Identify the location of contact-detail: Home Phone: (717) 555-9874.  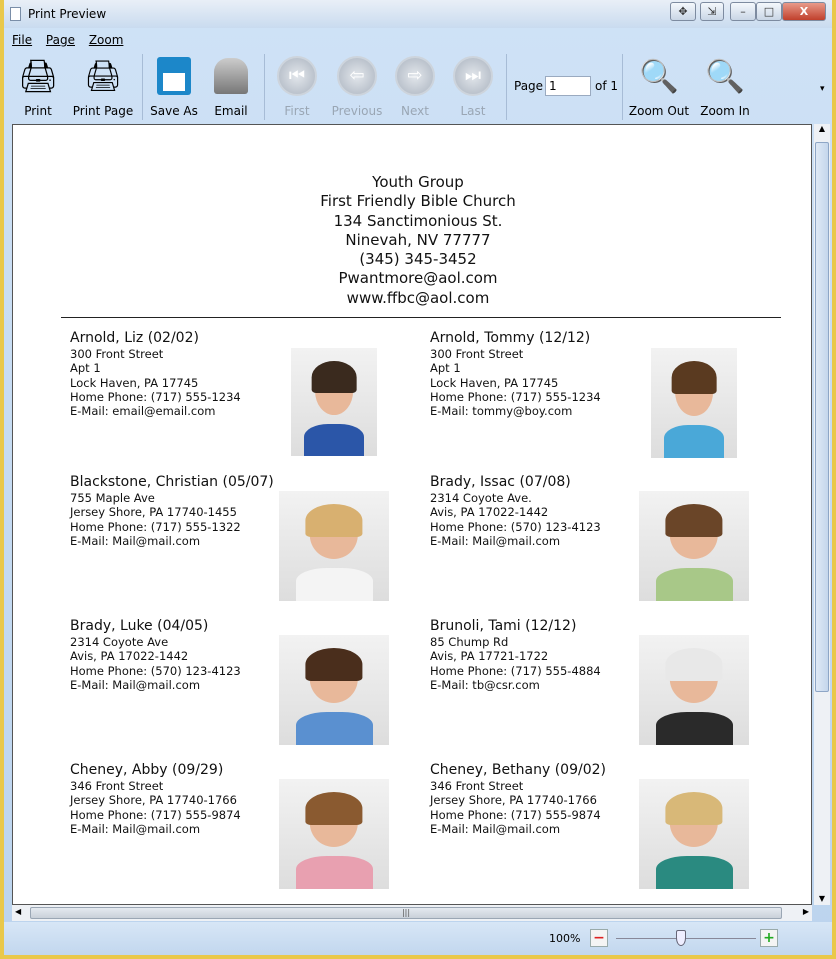
(155, 814).